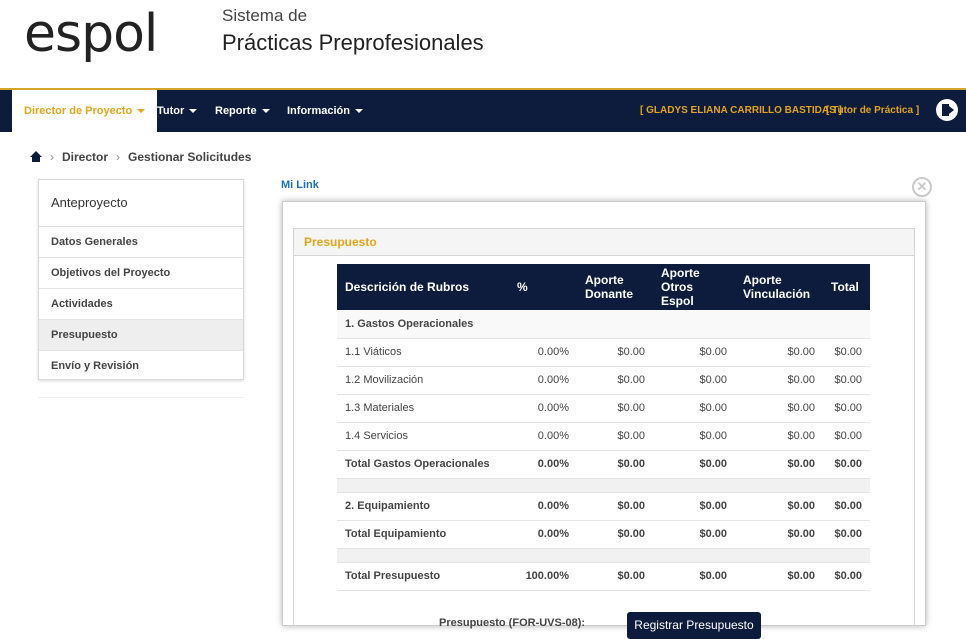 The image size is (966, 639). I want to click on mi-link: Mi Link, so click(300, 185).